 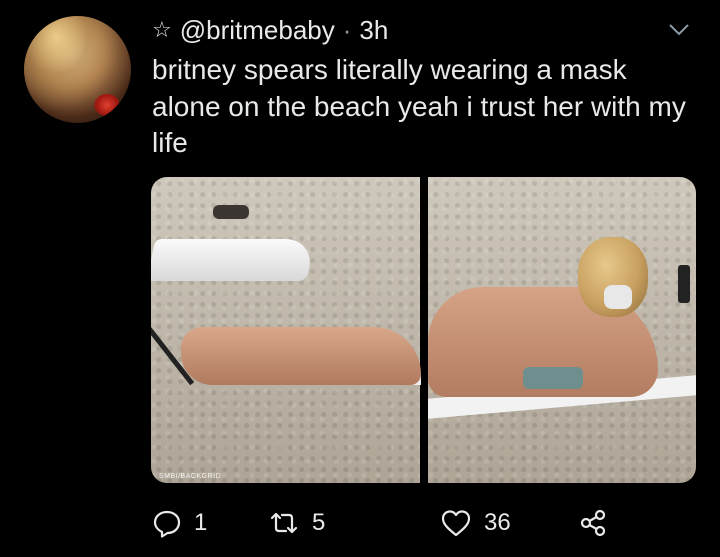 I want to click on avatar, so click(x=77, y=69).